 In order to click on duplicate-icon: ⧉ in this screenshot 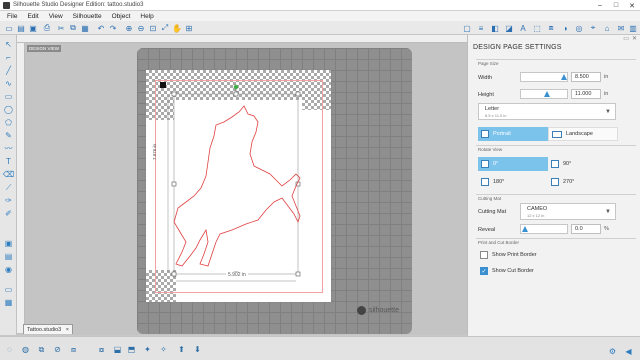, I will do `click(41, 349)`.